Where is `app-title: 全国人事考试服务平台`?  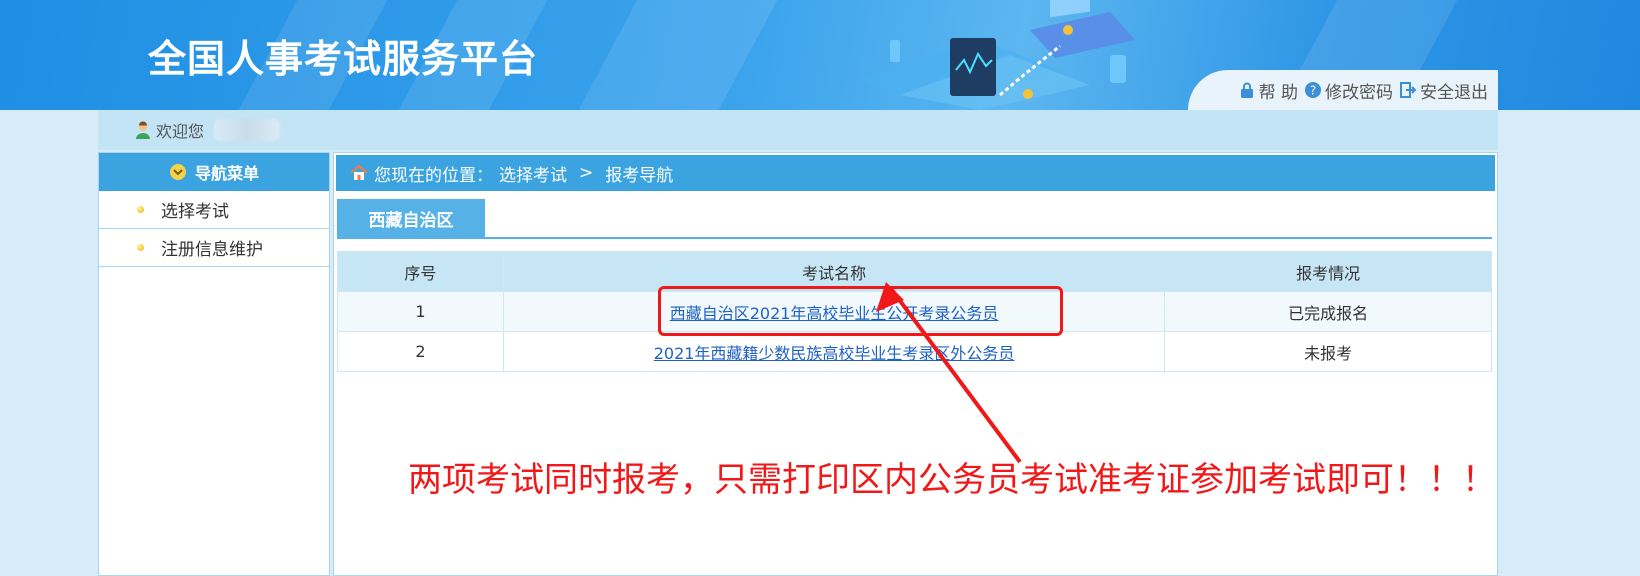
app-title: 全国人事考试服务平台 is located at coordinates (343, 59).